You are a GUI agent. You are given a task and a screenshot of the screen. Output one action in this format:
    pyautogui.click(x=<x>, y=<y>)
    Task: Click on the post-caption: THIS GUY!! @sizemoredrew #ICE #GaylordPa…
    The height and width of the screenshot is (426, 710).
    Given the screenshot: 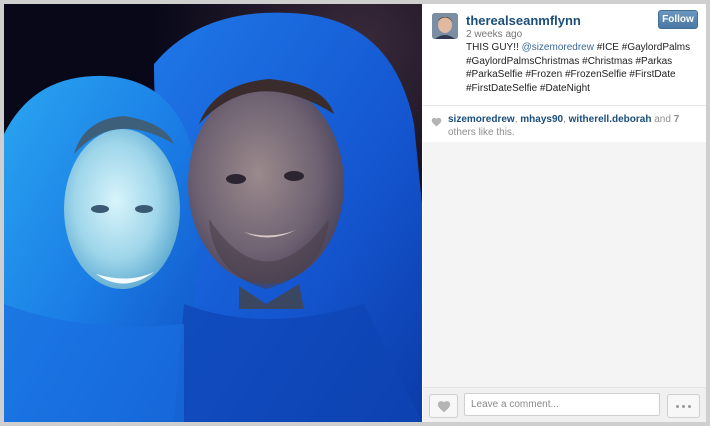 What is the action you would take?
    pyautogui.click(x=582, y=68)
    